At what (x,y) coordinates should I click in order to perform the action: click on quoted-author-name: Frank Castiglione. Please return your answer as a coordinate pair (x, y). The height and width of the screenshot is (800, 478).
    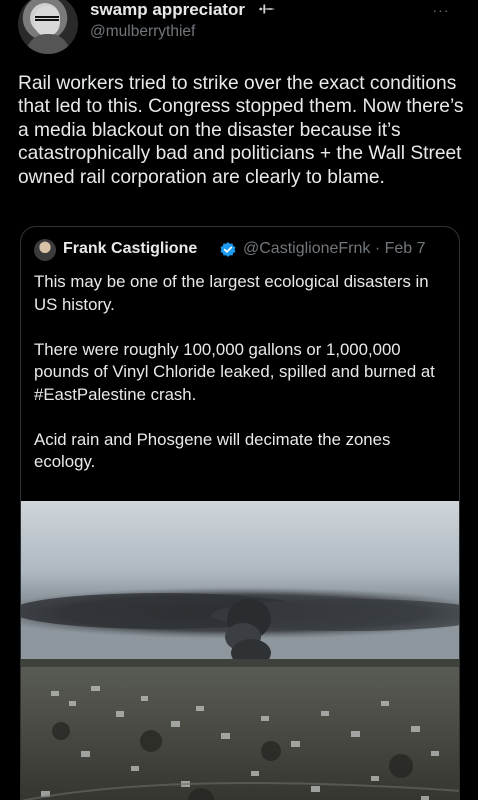
    Looking at the image, I should click on (130, 249).